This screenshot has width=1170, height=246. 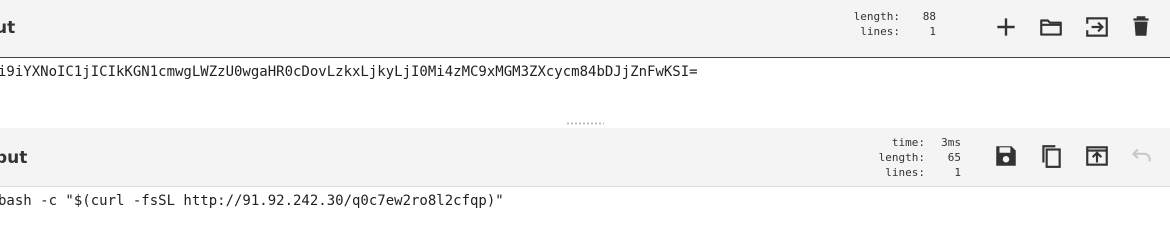 What do you see at coordinates (951, 142) in the screenshot?
I see `output-time-value: 3ms` at bounding box center [951, 142].